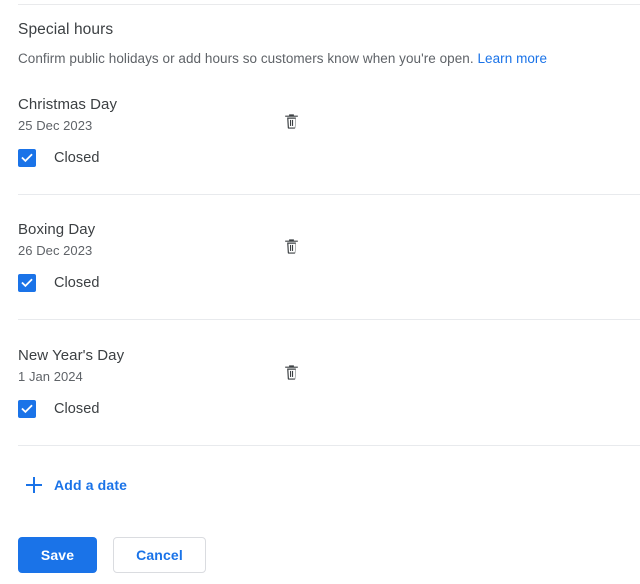 This screenshot has width=640, height=584. What do you see at coordinates (57, 555) in the screenshot?
I see `save-button: Save` at bounding box center [57, 555].